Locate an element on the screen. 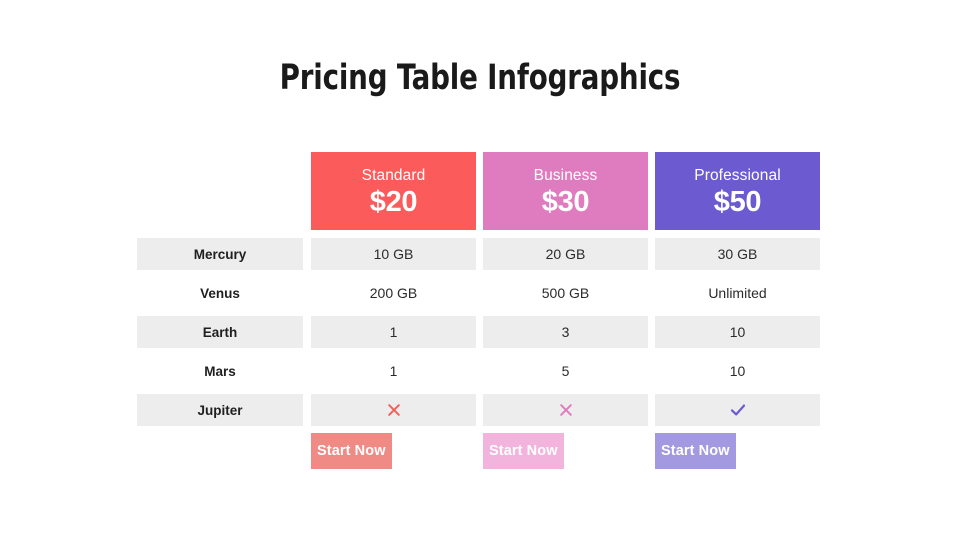 Image resolution: width=960 pixels, height=540 pixels. row-label-cell: Jupiter is located at coordinates (220, 410).